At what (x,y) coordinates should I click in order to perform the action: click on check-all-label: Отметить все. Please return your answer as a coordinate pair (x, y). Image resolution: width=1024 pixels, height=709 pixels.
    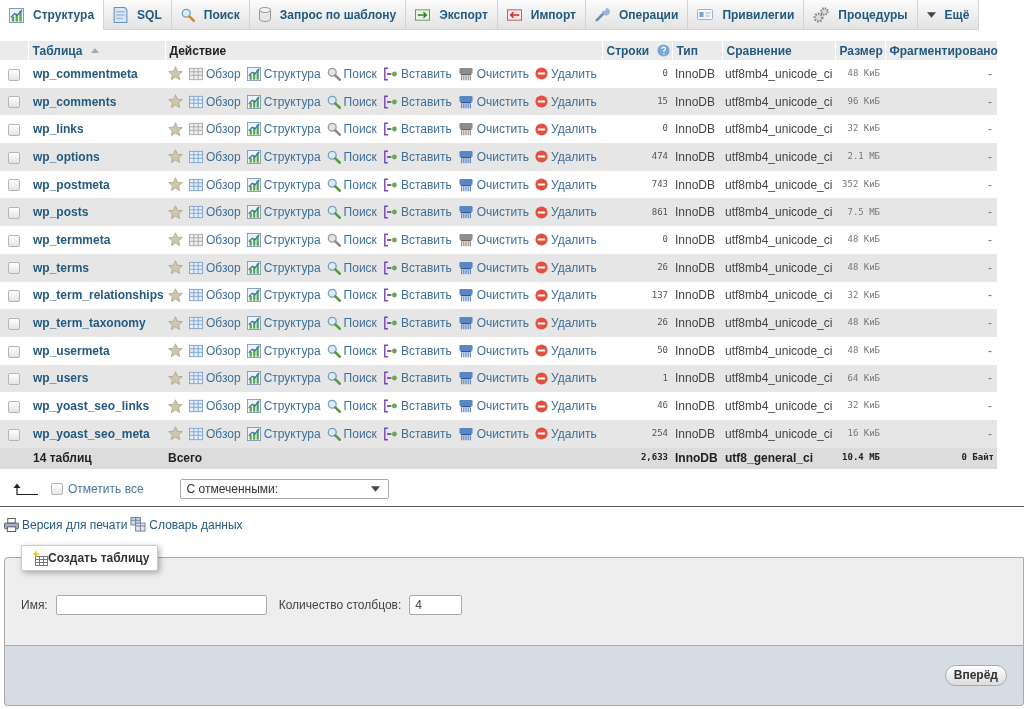
    Looking at the image, I should click on (106, 488).